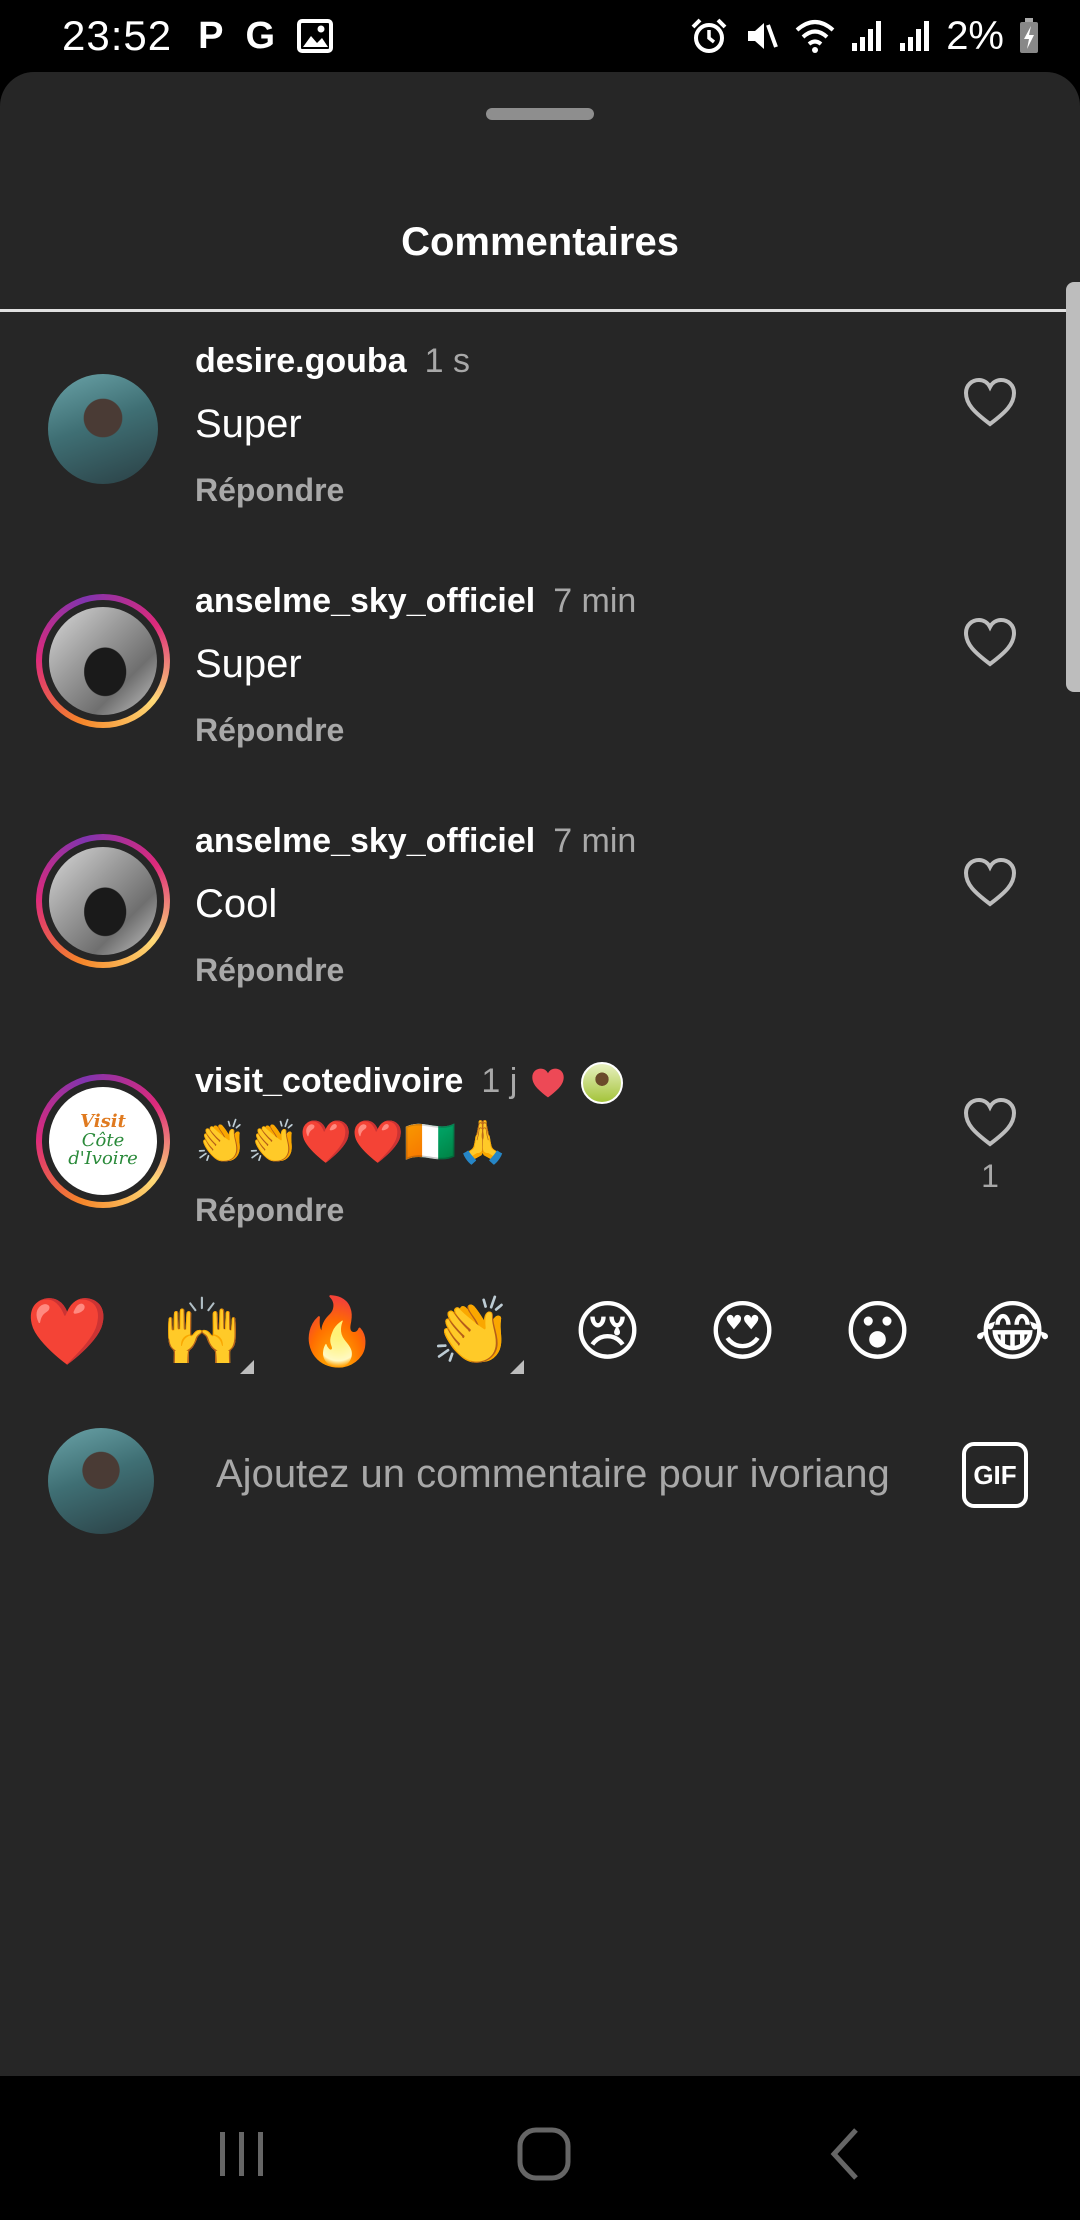  I want to click on current-user-avatar, so click(101, 1481).